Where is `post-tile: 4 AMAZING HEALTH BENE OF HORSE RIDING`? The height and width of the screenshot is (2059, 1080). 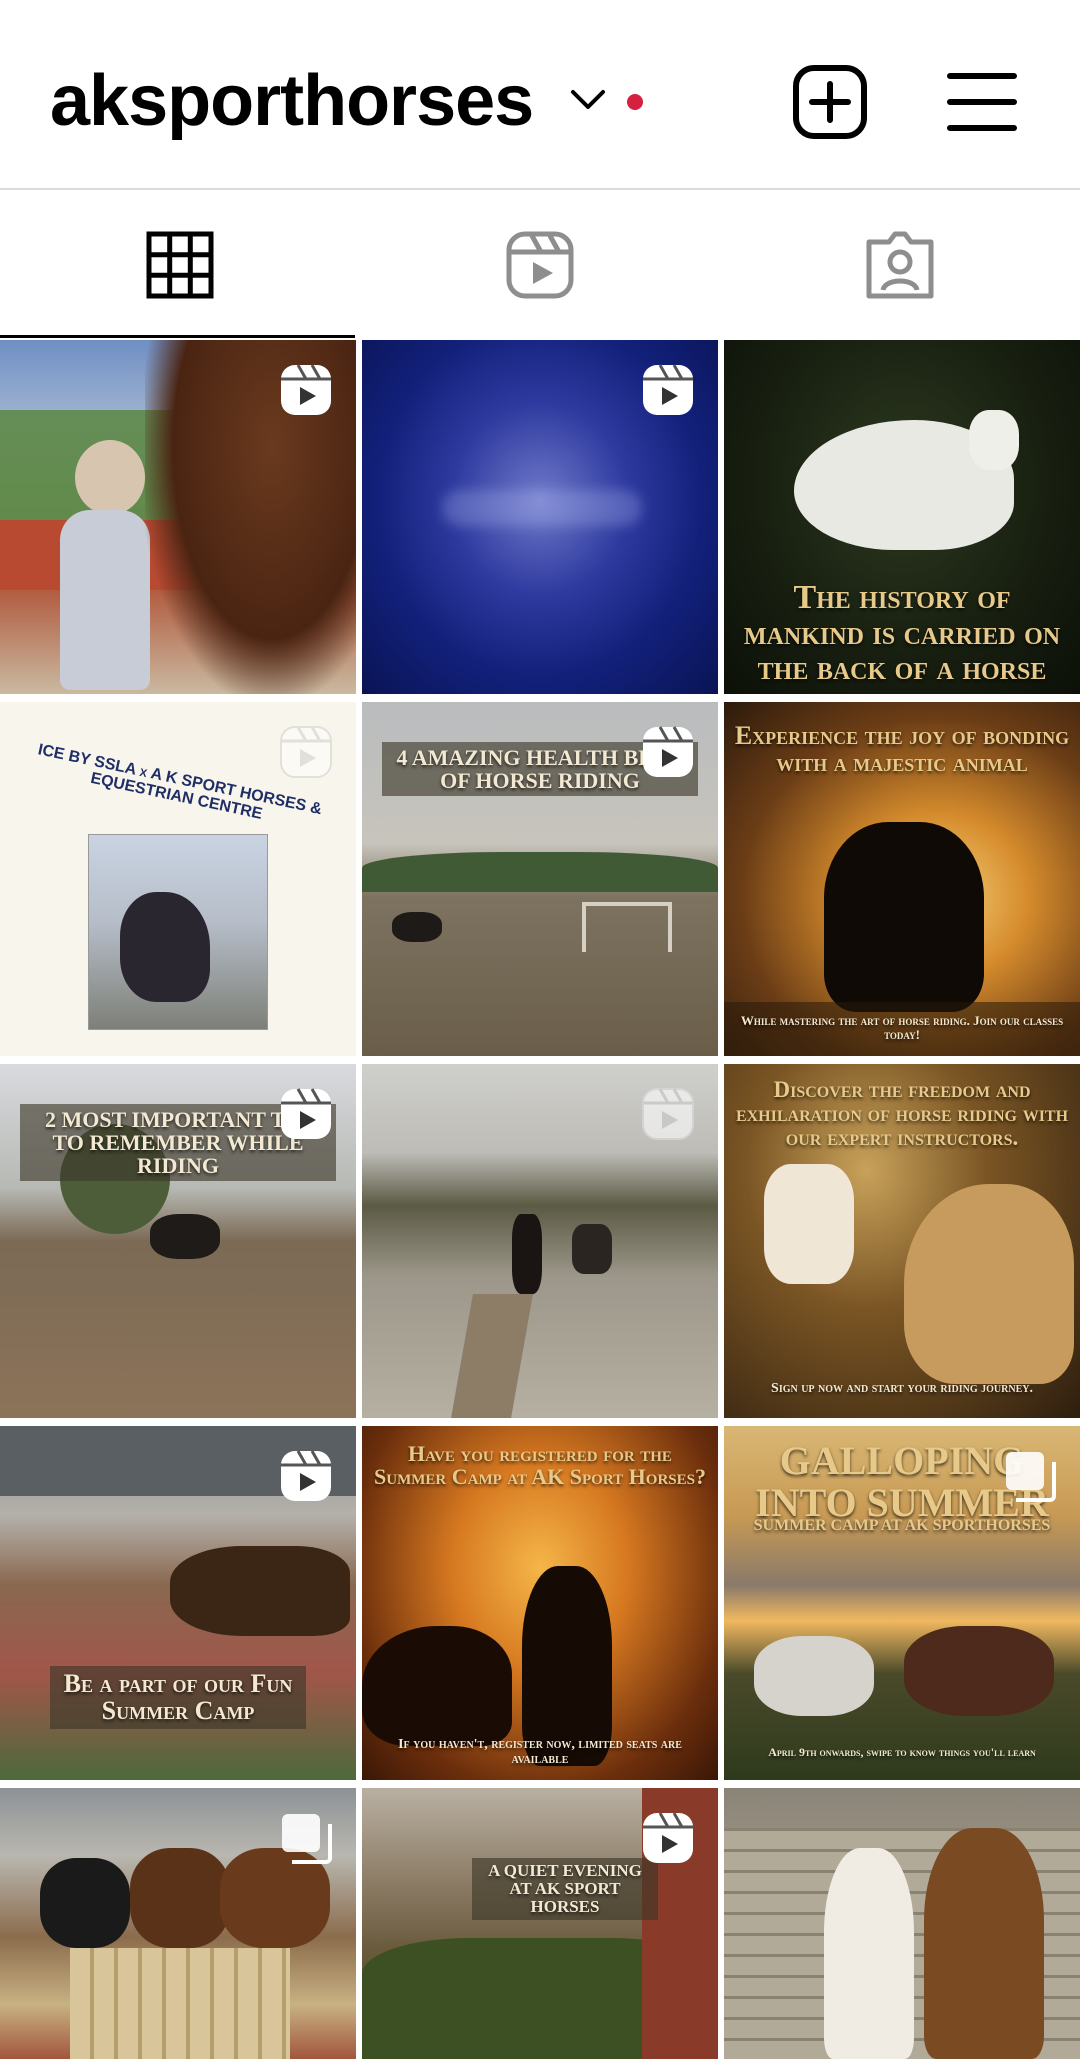 post-tile: 4 AMAZING HEALTH BENE OF HORSE RIDING is located at coordinates (540, 879).